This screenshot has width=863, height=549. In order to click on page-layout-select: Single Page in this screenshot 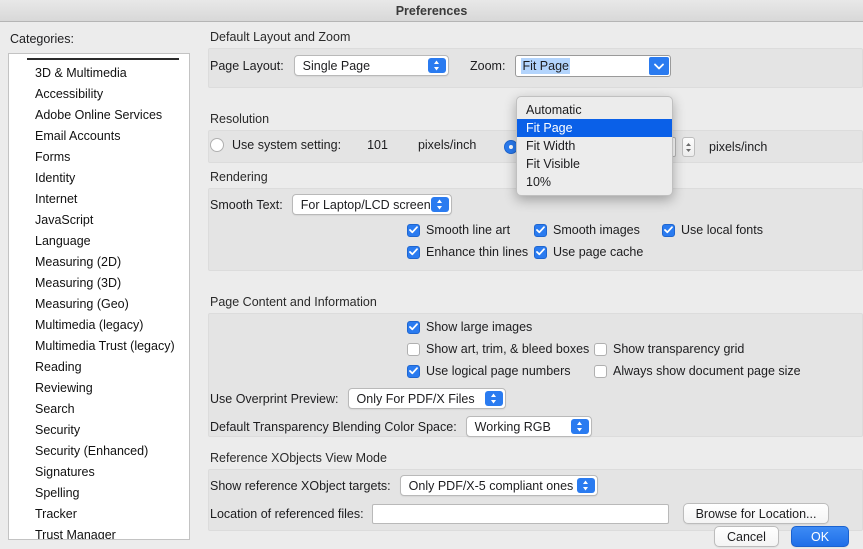, I will do `click(371, 65)`.